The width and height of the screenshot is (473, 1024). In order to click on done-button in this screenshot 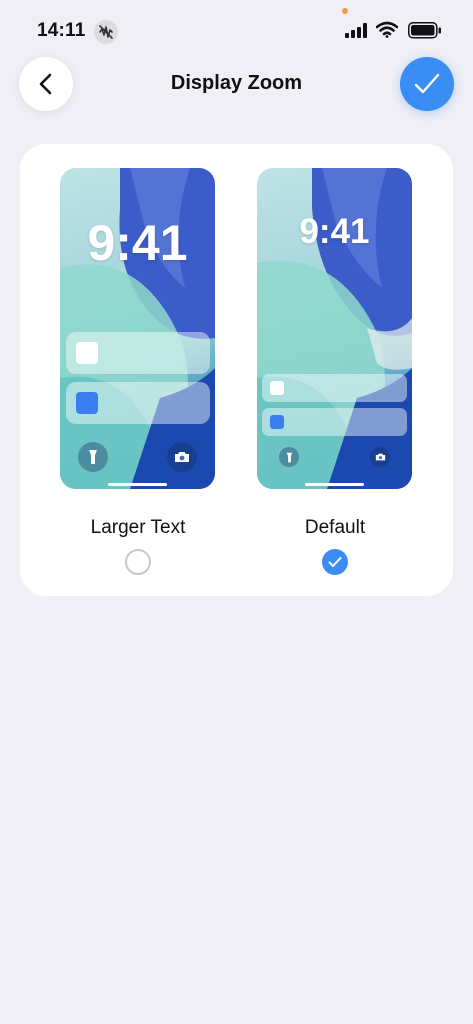, I will do `click(427, 84)`.